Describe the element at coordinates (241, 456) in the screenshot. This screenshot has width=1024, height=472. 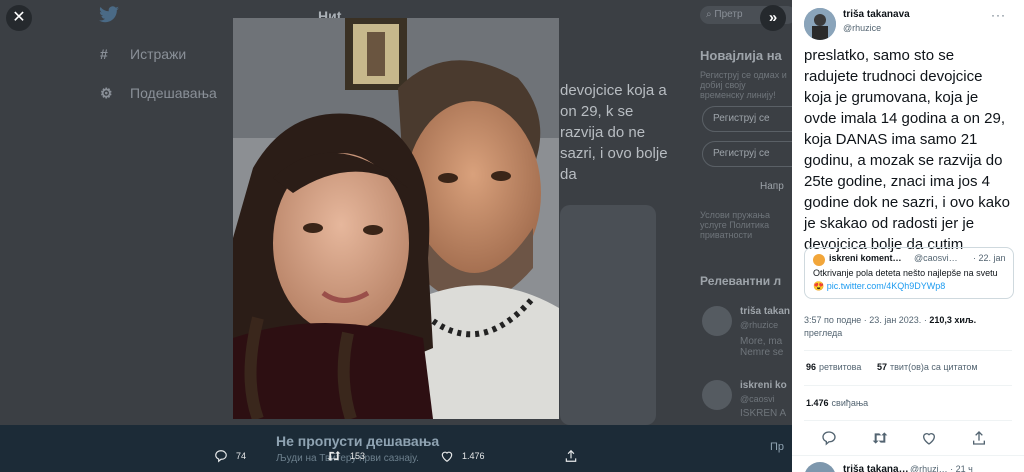
I see `reply-count: 74` at that location.